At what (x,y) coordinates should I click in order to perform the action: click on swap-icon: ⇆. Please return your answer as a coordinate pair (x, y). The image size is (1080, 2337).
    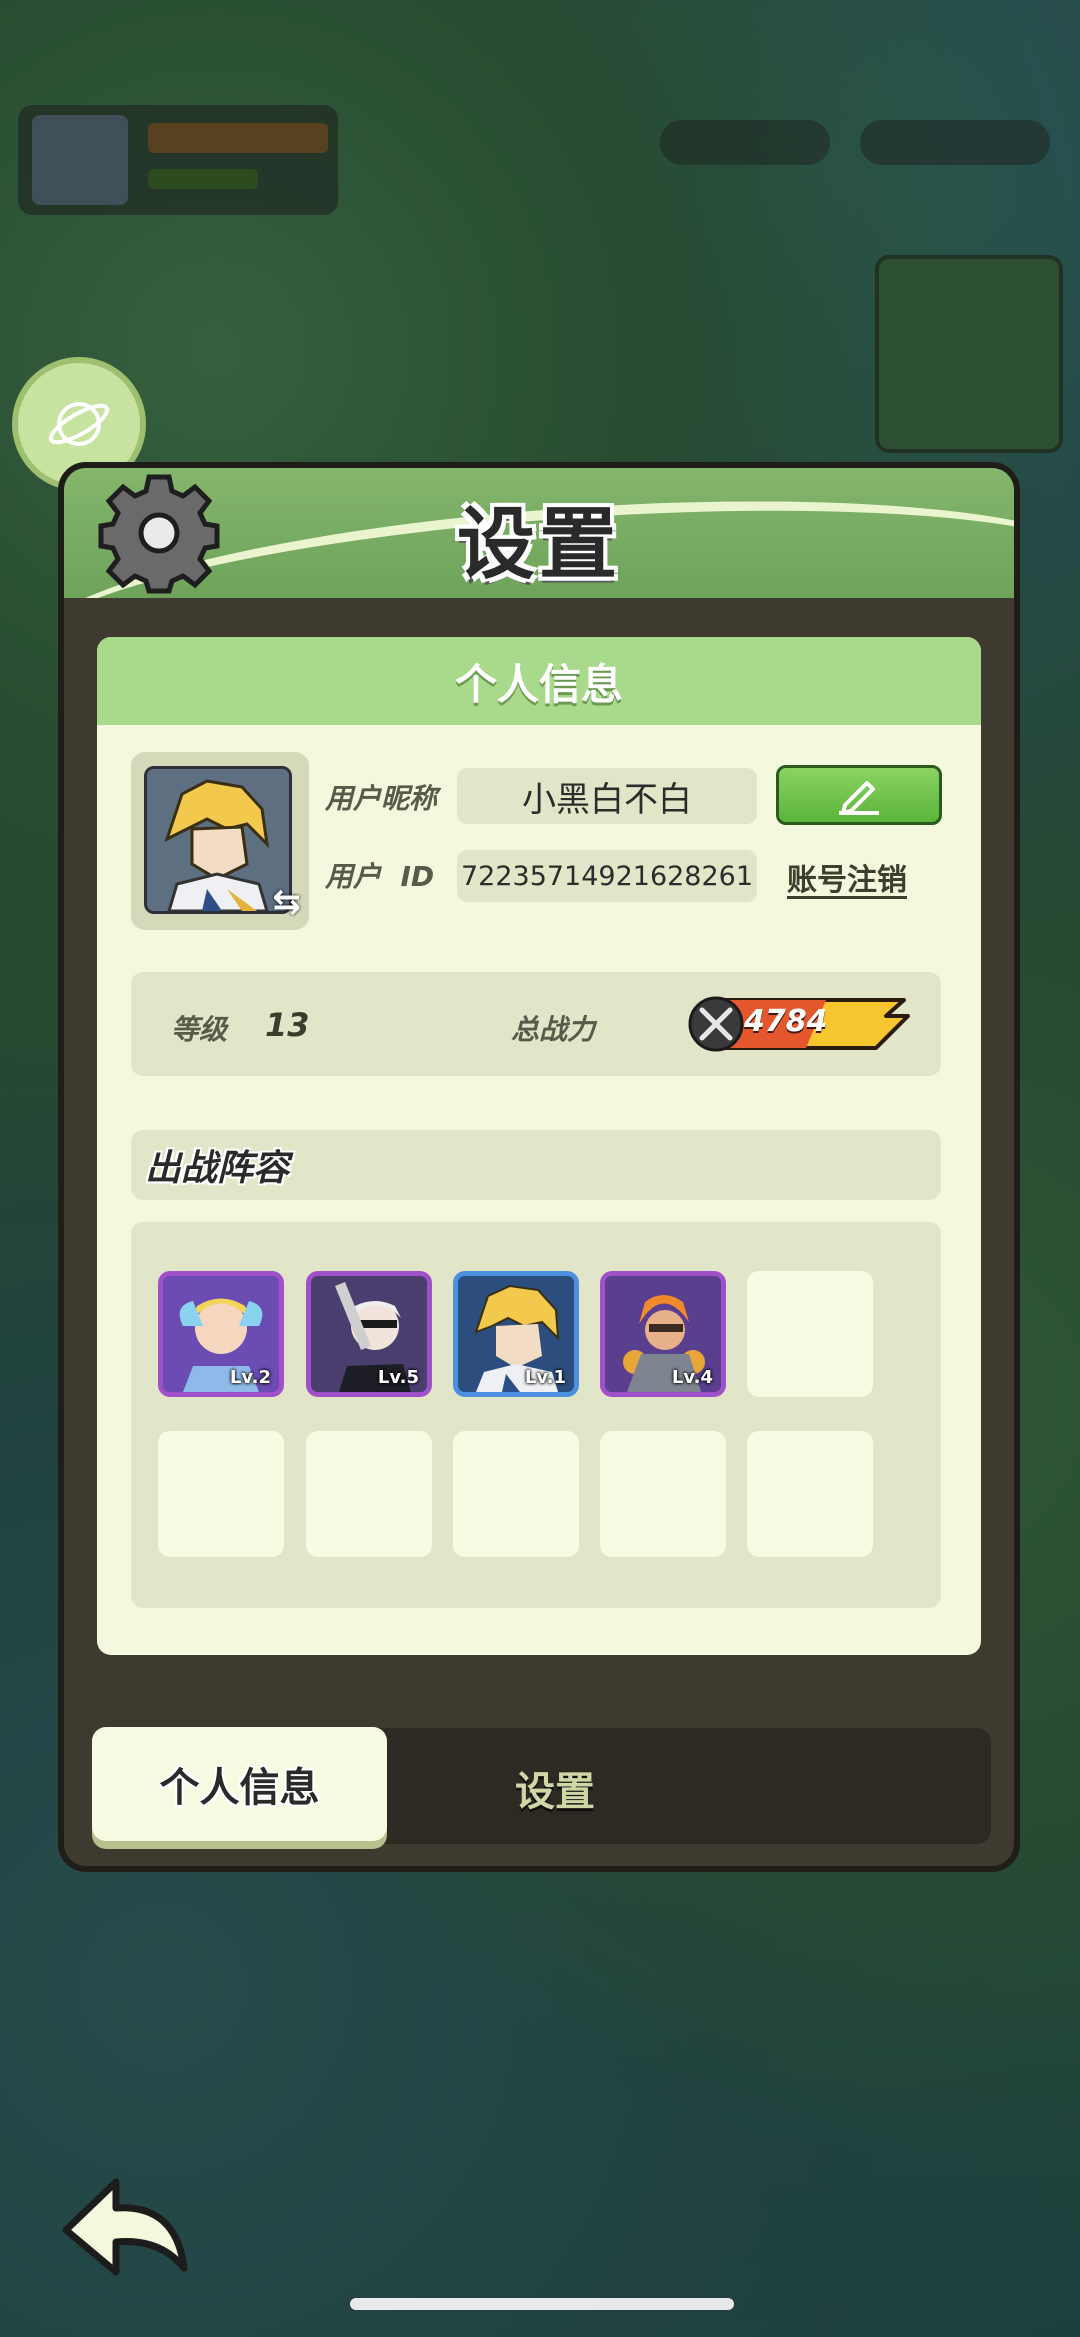
    Looking at the image, I should click on (287, 902).